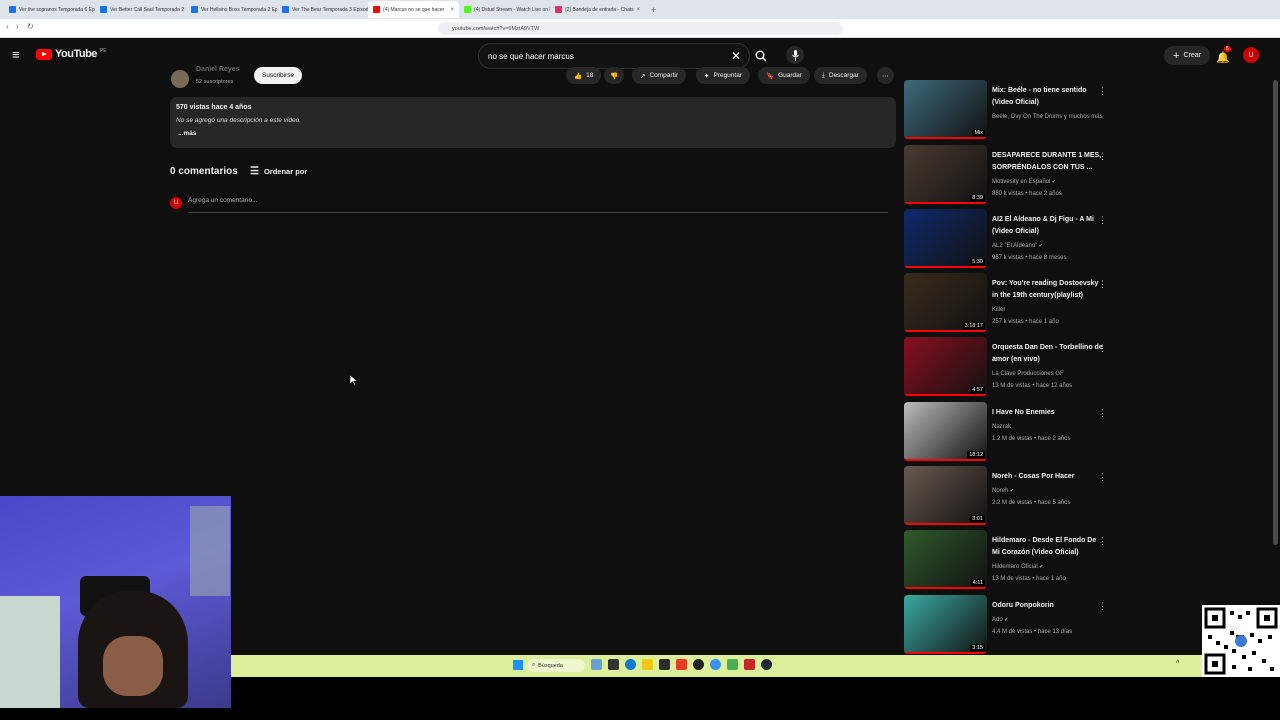 This screenshot has width=1280, height=720. Describe the element at coordinates (1187, 55) in the screenshot. I see `create-button: + Crear` at that location.